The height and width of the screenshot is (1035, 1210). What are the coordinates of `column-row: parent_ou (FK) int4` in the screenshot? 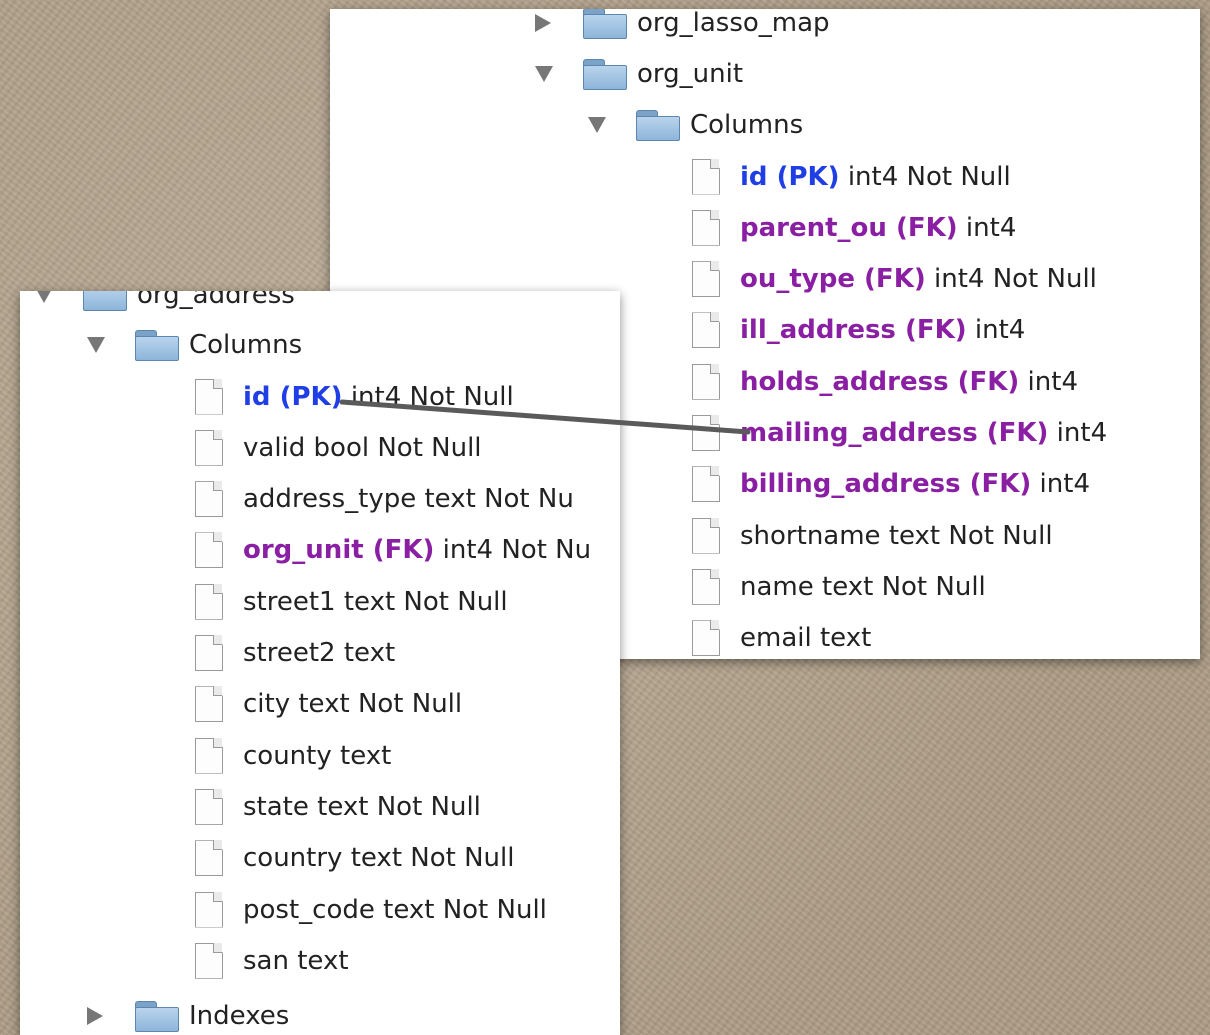 It's located at (854, 227).